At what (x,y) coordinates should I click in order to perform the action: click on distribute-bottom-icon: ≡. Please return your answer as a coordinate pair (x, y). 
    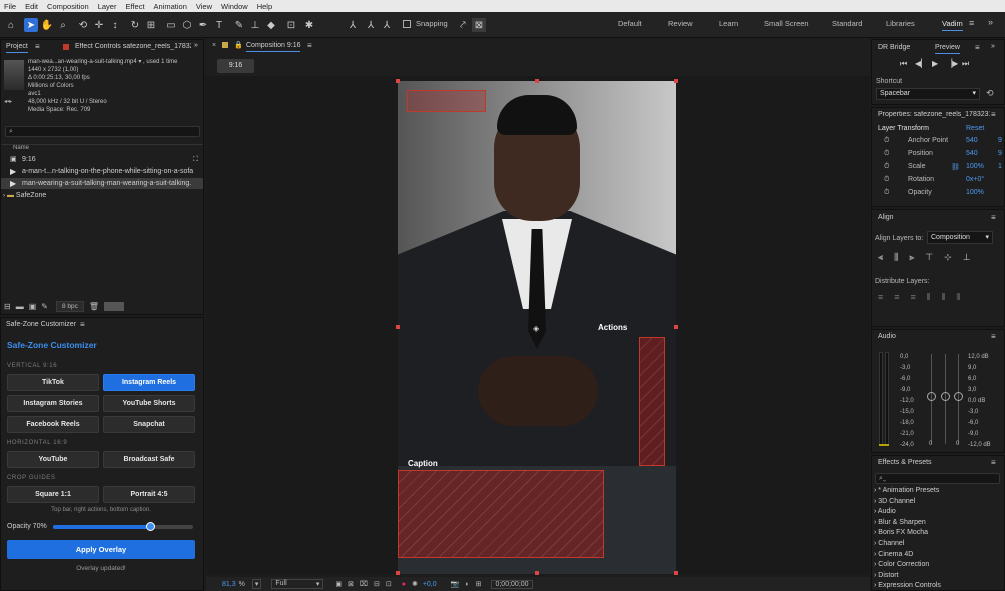
    Looking at the image, I should click on (913, 297).